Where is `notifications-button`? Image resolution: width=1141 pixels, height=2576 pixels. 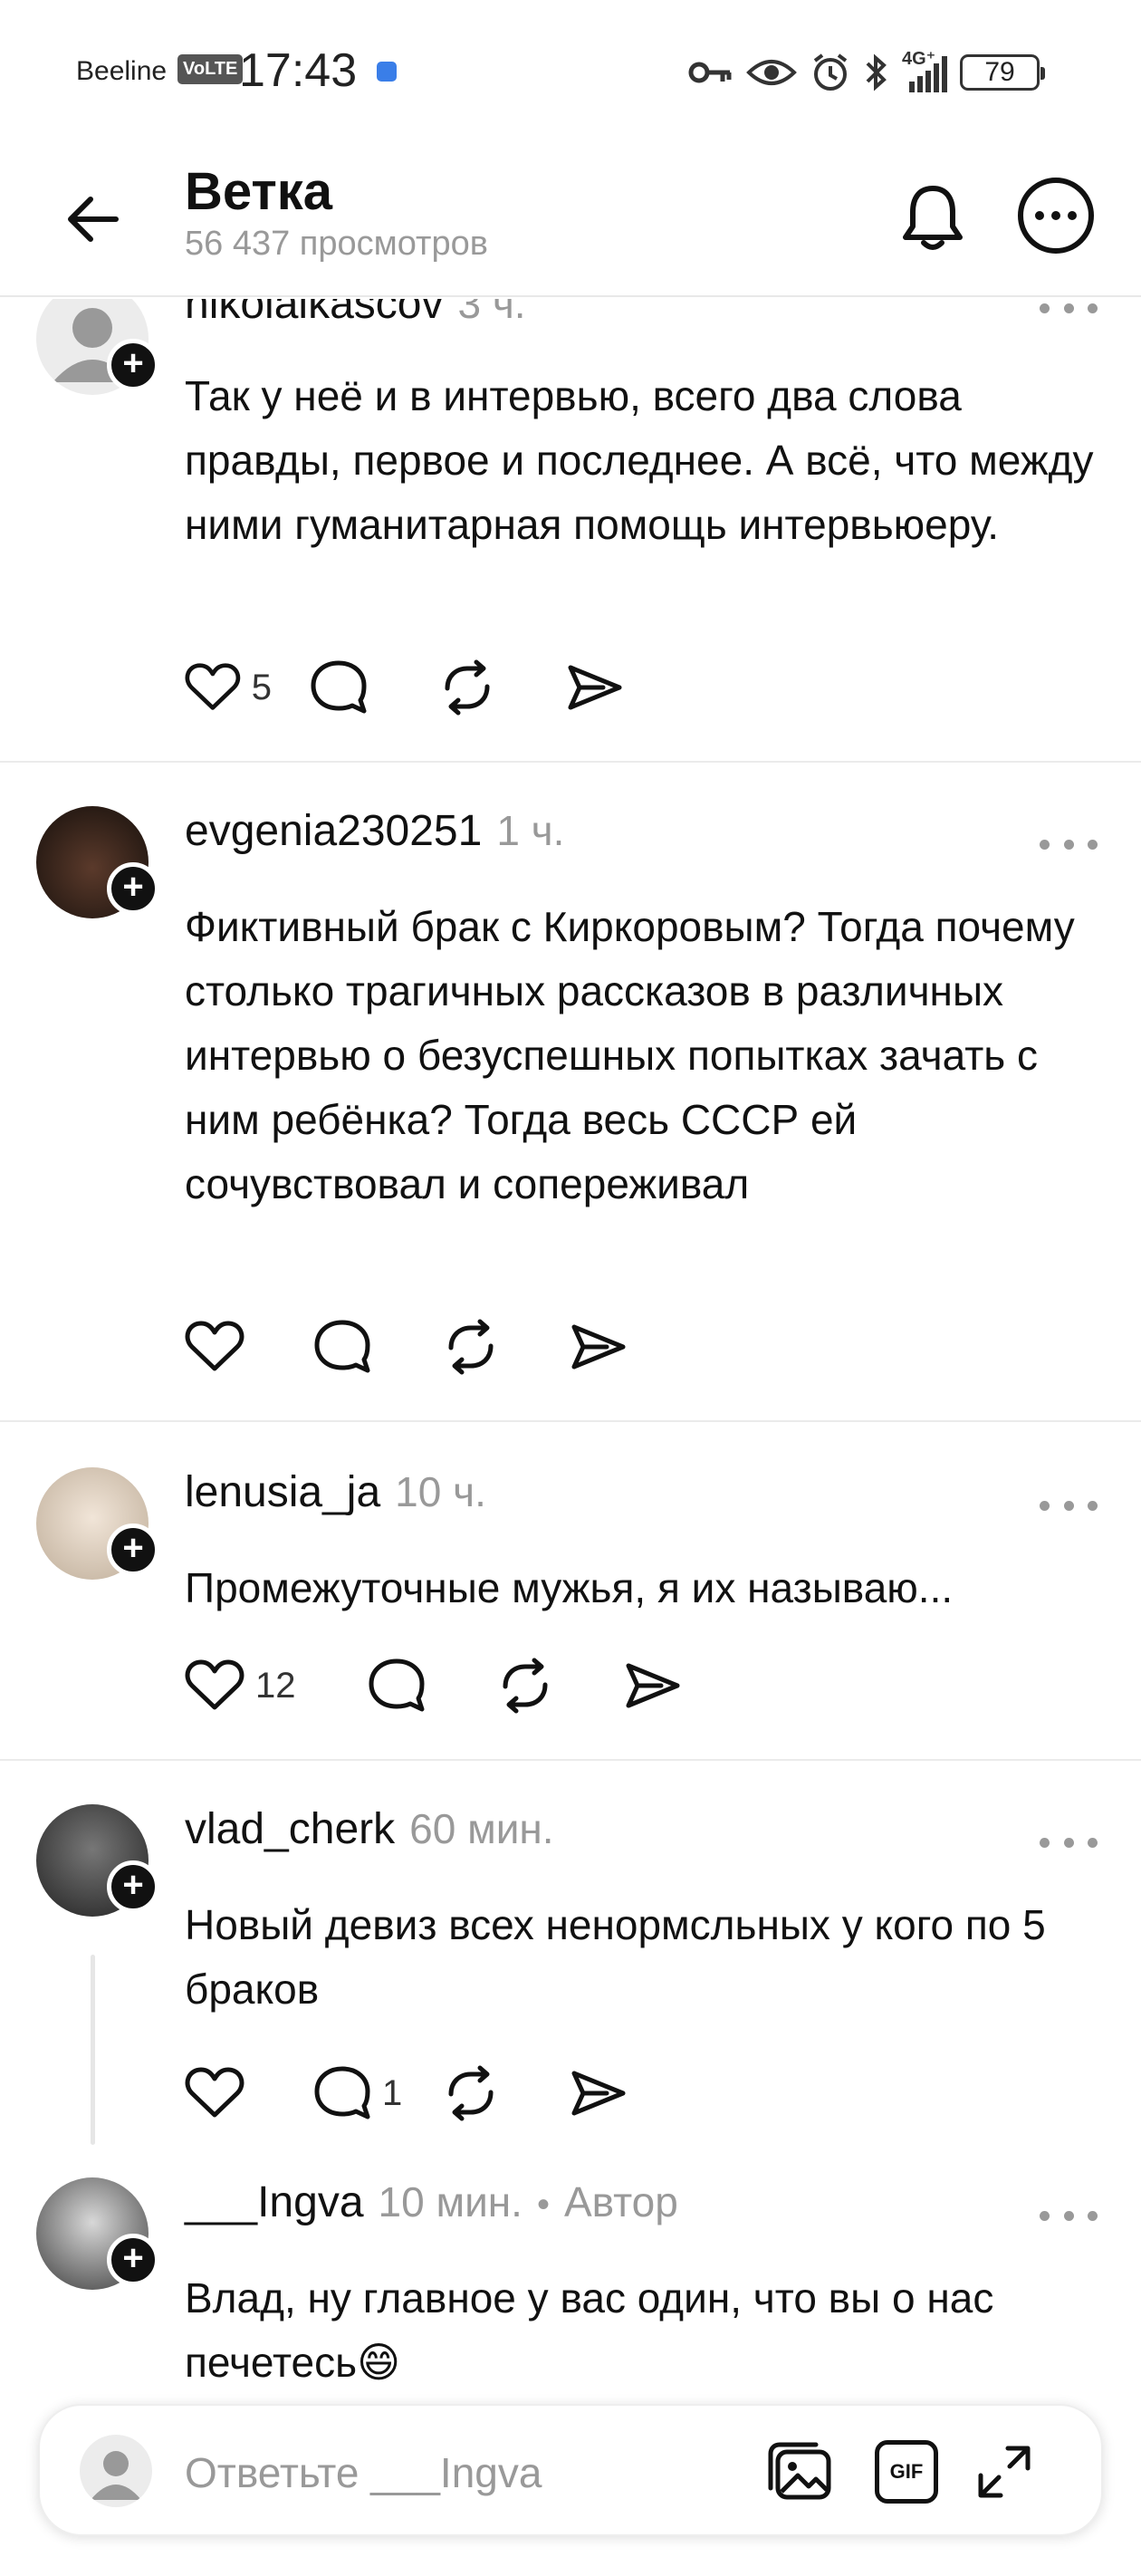 notifications-button is located at coordinates (933, 217).